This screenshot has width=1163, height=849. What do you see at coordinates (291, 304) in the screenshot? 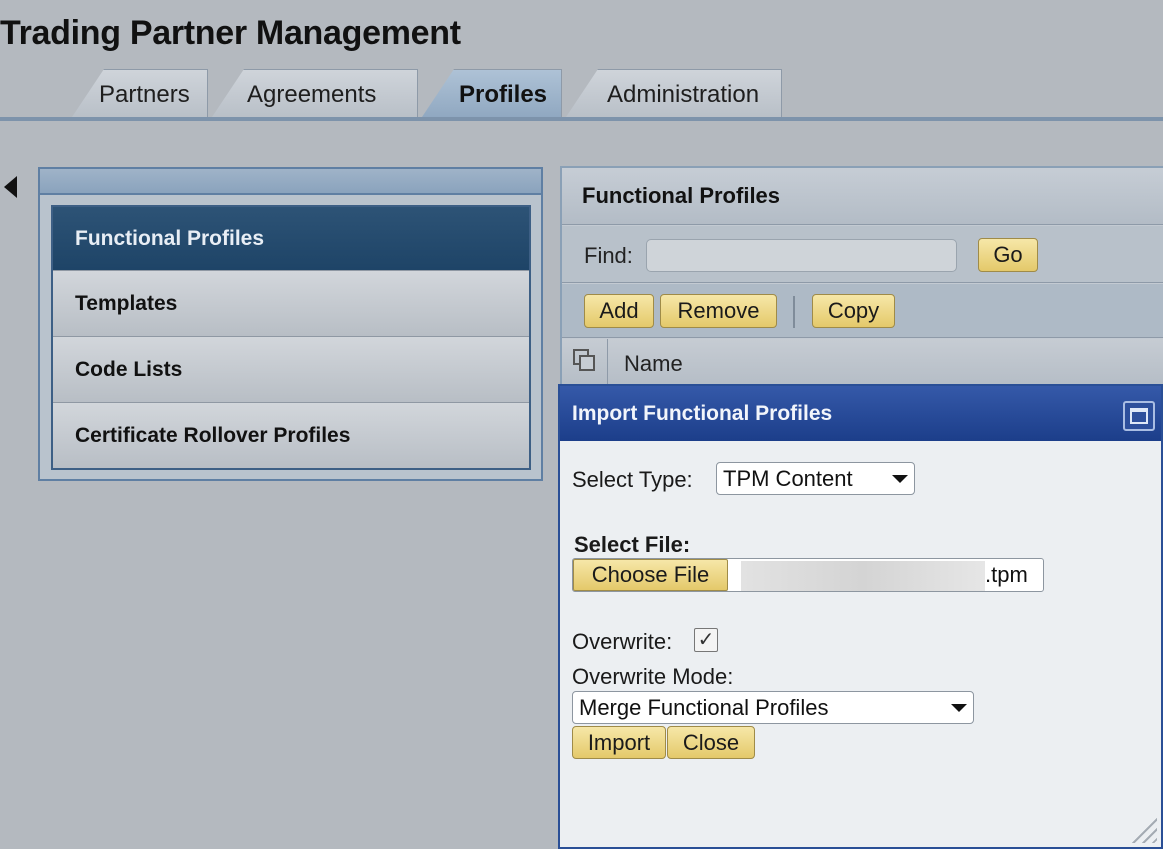
I see `nav-item-templates: Templates` at bounding box center [291, 304].